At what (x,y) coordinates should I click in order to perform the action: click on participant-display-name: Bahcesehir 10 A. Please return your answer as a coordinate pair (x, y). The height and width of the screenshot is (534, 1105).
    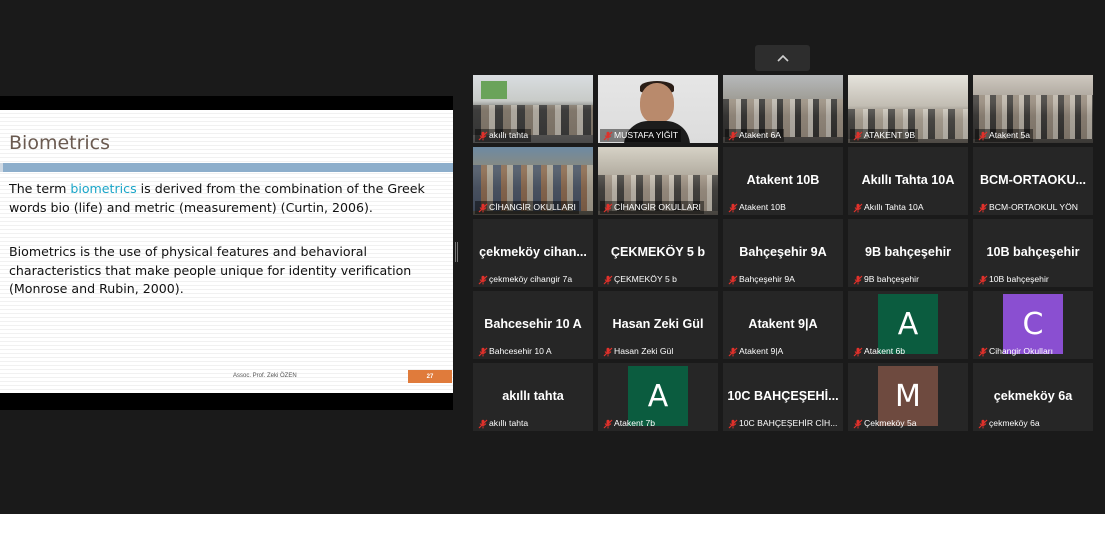
    Looking at the image, I should click on (533, 324).